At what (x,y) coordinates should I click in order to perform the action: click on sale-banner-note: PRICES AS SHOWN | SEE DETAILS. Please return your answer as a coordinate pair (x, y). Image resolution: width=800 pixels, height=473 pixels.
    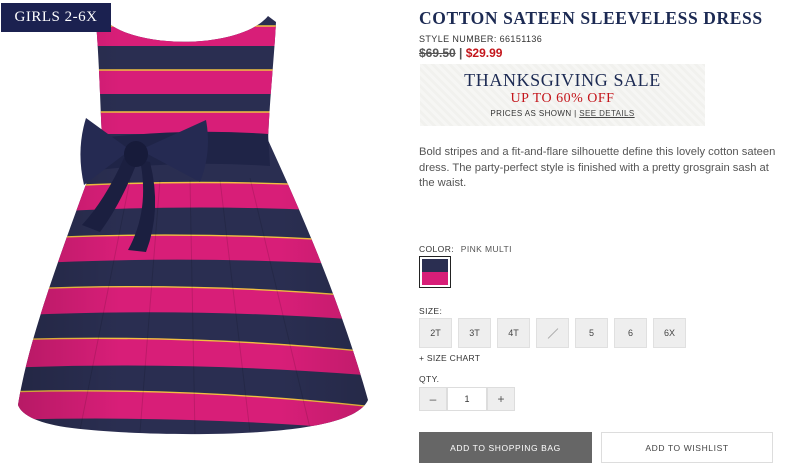
    Looking at the image, I should click on (562, 113).